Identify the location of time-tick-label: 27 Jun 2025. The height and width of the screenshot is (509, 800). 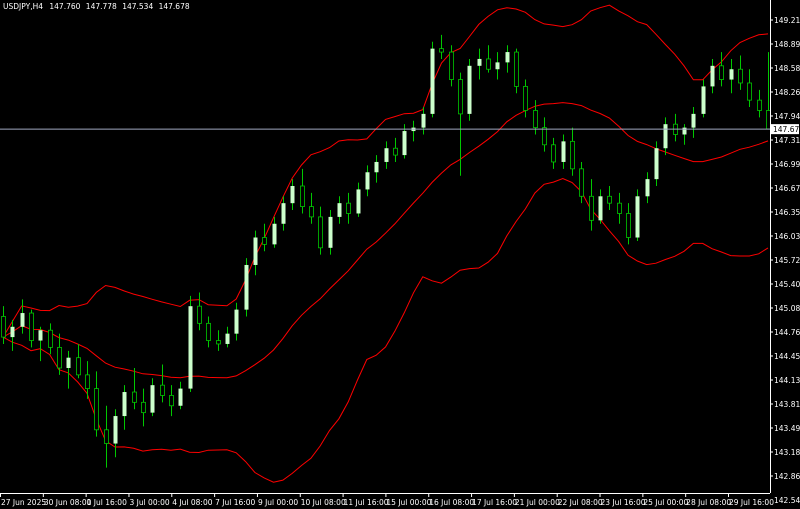
(23, 502).